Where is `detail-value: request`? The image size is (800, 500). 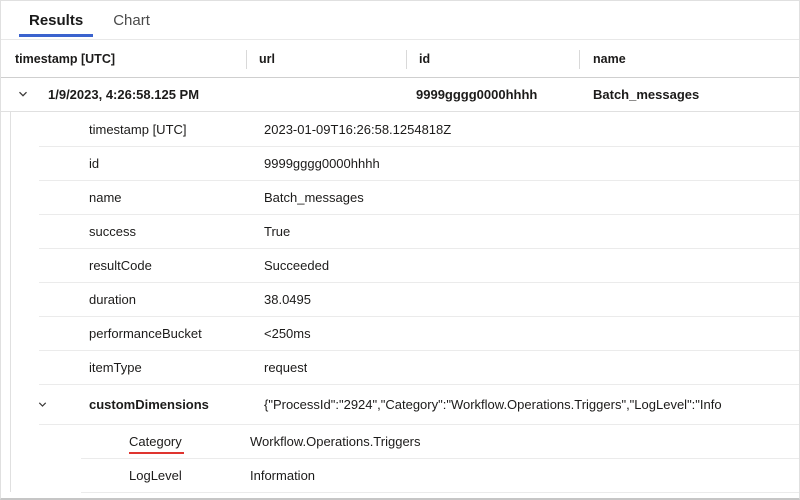 detail-value: request is located at coordinates (286, 367).